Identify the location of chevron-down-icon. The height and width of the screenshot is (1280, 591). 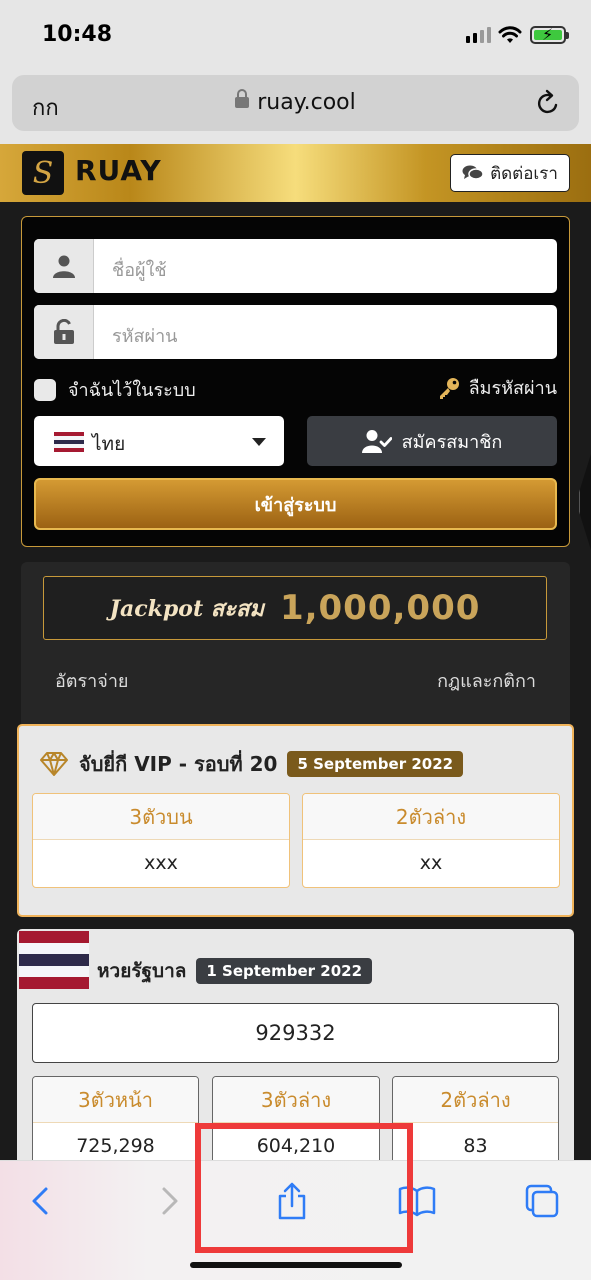
(259, 442).